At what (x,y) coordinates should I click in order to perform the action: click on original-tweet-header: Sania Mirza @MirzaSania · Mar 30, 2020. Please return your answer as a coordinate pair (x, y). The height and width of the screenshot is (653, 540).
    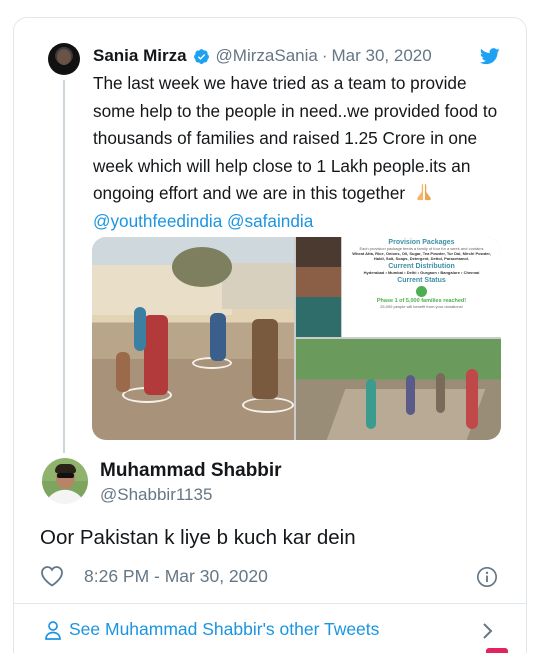
    Looking at the image, I should click on (262, 56).